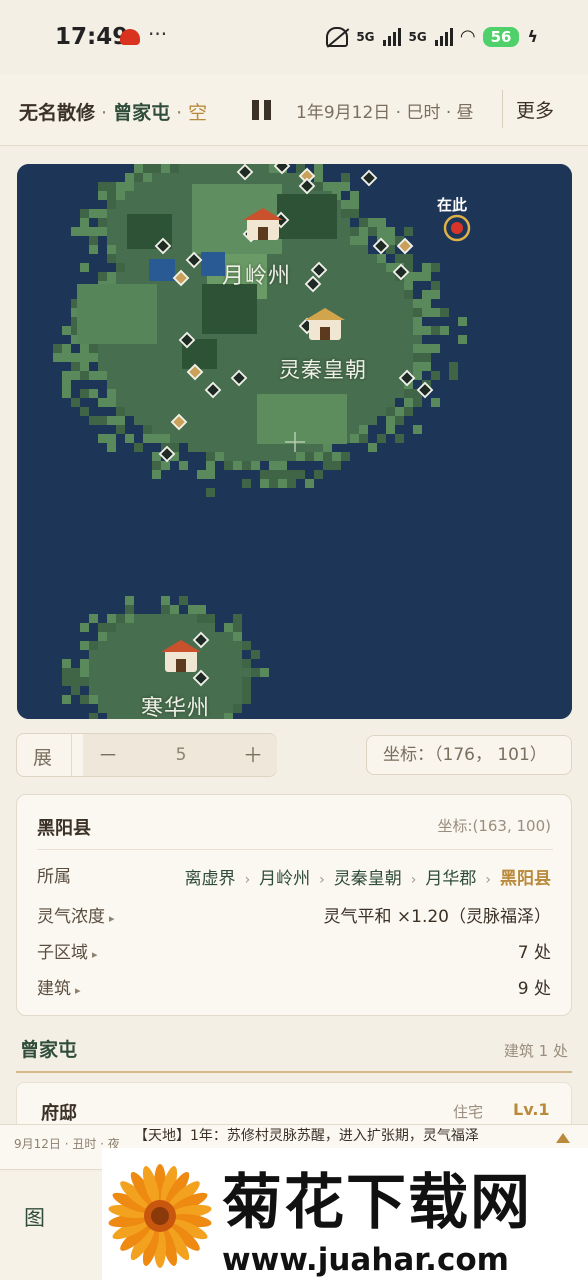  I want to click on zoom-out-button: －, so click(108, 755).